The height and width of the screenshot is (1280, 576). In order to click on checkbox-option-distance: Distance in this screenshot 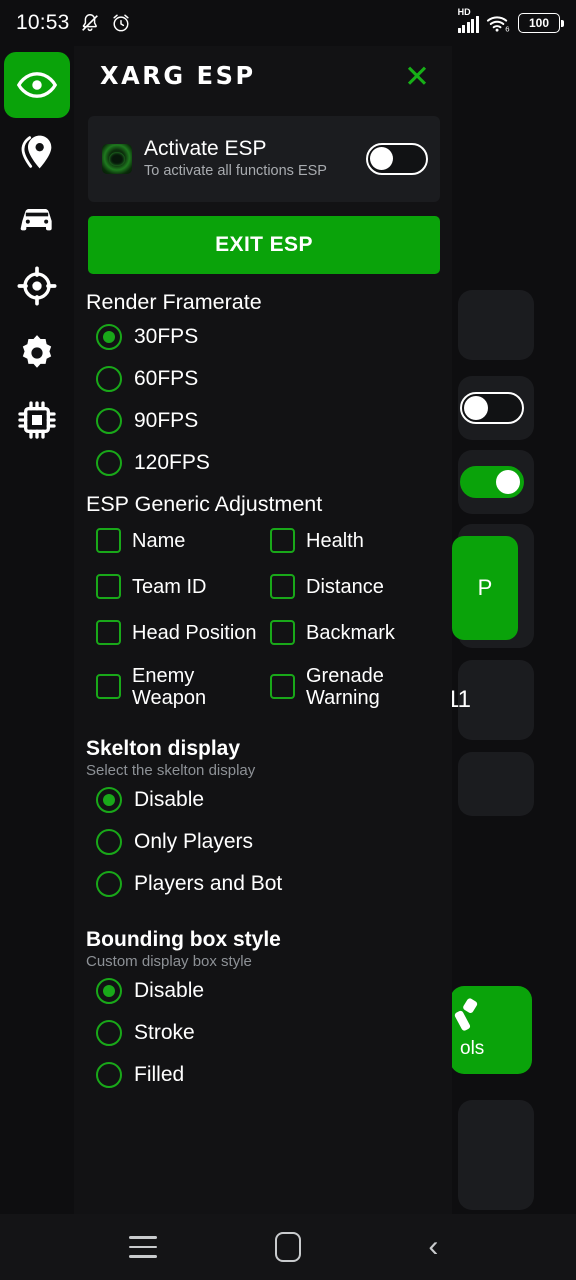, I will do `click(354, 587)`.